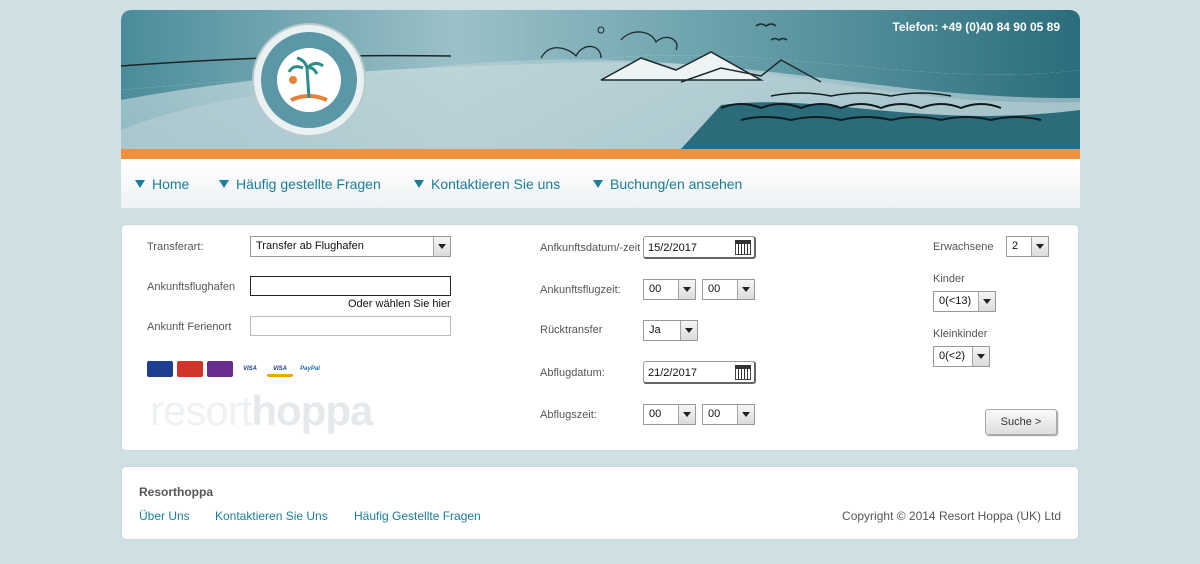  What do you see at coordinates (655, 330) in the screenshot?
I see `ruecktransfer-value: Ja` at bounding box center [655, 330].